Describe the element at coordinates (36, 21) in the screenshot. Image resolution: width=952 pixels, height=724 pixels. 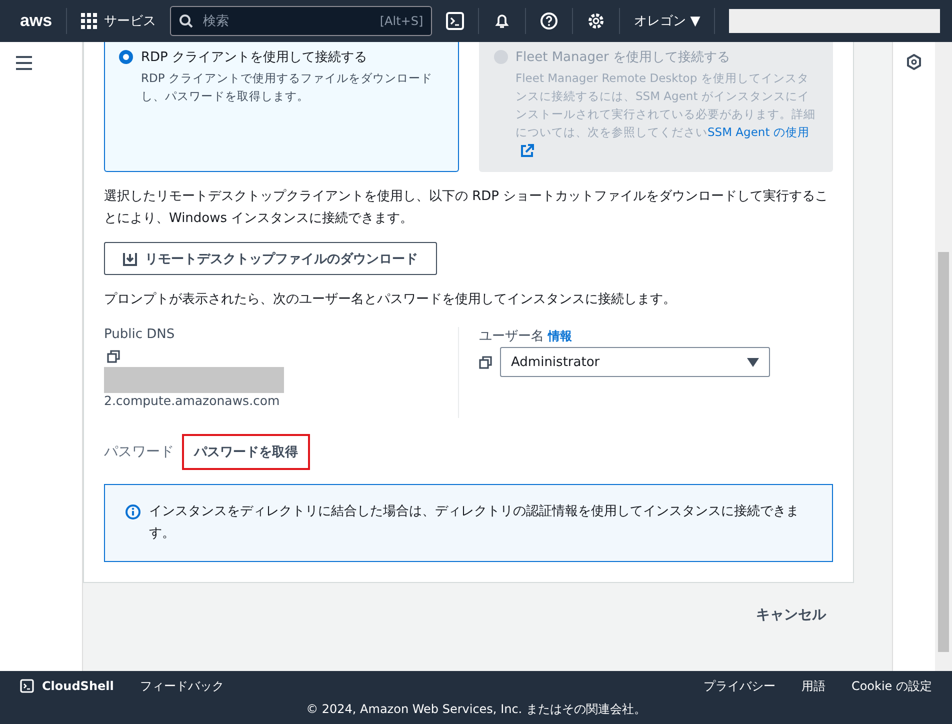
I see `aws-logo: aws` at that location.